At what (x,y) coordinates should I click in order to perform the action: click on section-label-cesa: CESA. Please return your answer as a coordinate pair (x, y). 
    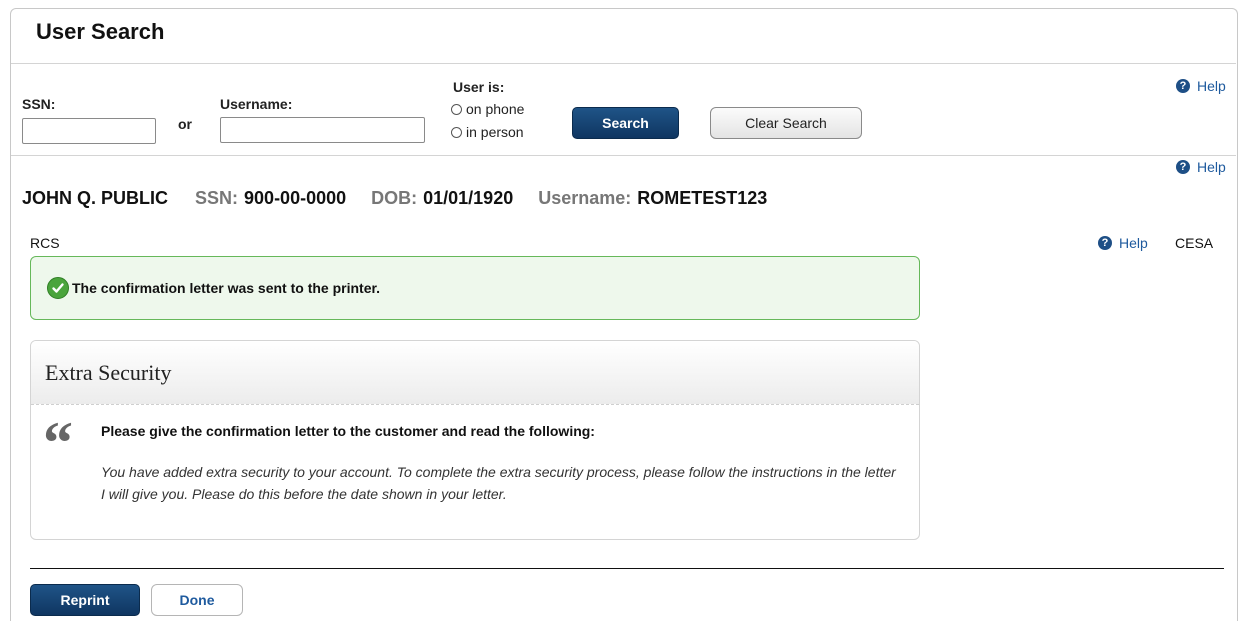
    Looking at the image, I should click on (1194, 243).